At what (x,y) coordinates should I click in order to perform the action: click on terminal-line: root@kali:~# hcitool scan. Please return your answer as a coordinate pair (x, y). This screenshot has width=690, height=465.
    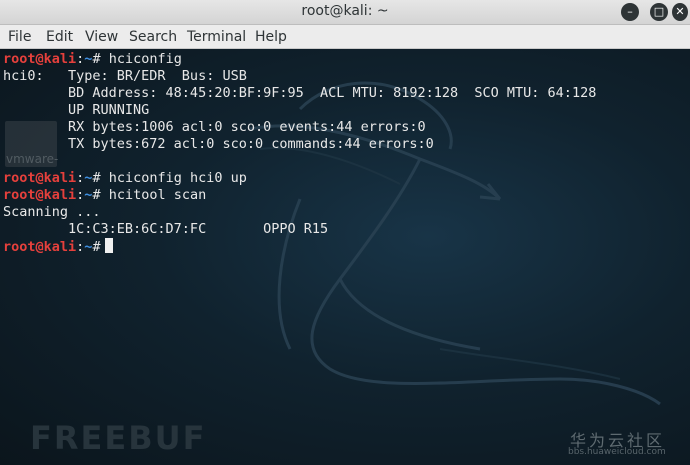
    Looking at the image, I should click on (105, 195).